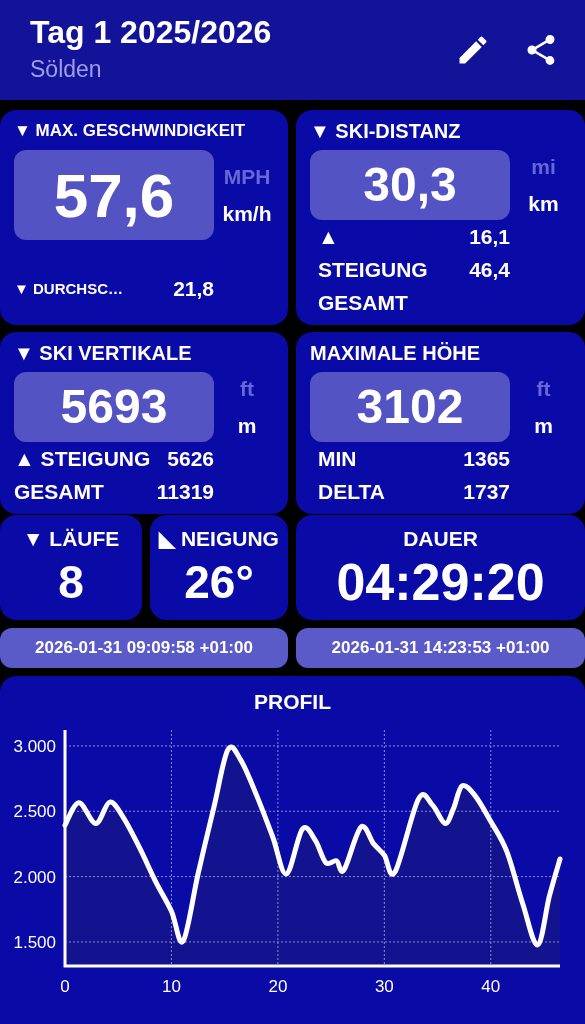 The height and width of the screenshot is (1024, 585). Describe the element at coordinates (351, 492) in the screenshot. I see `row-label: DELTA` at that location.